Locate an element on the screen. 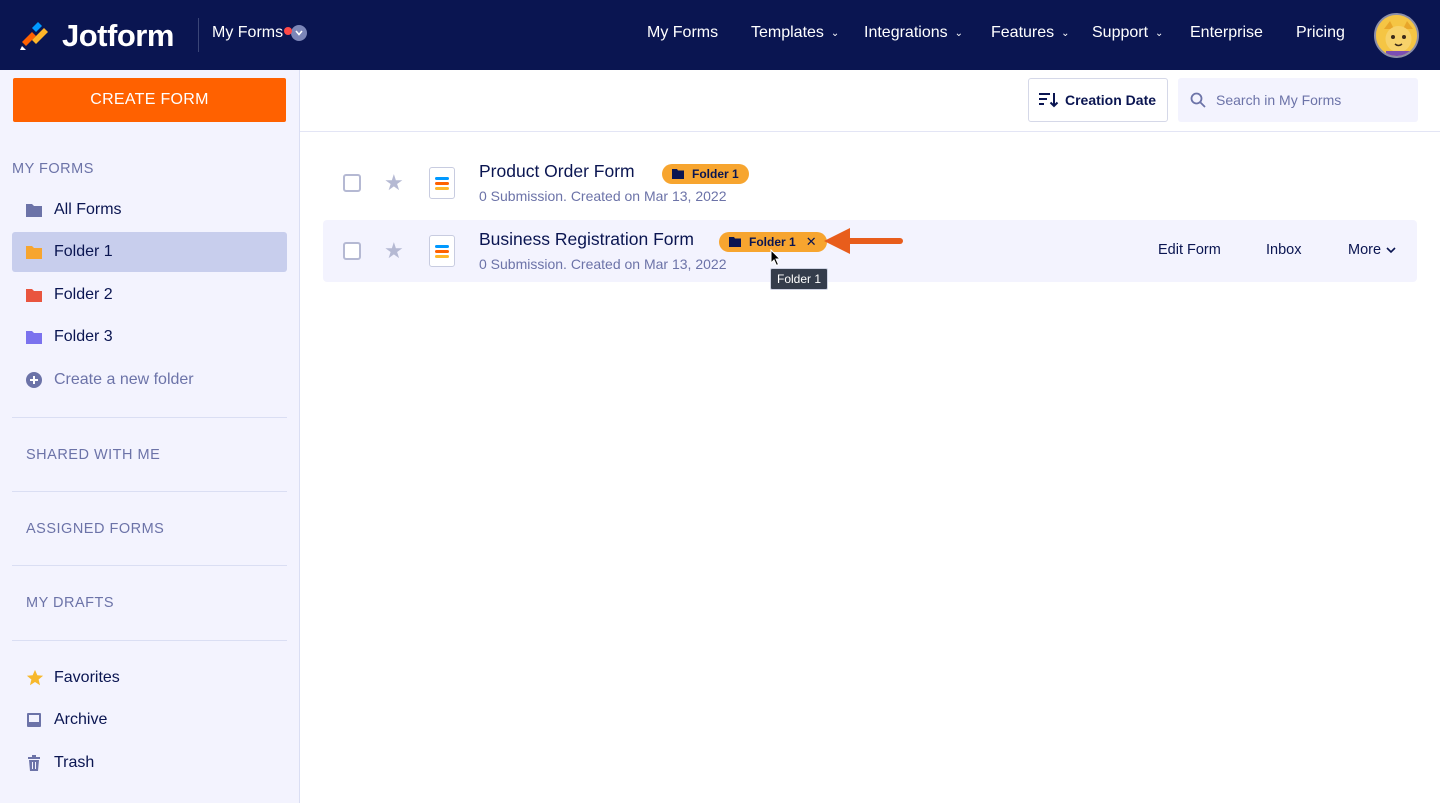 This screenshot has height=803, width=1440. nav-enterprise-label: Enterprise is located at coordinates (1226, 32).